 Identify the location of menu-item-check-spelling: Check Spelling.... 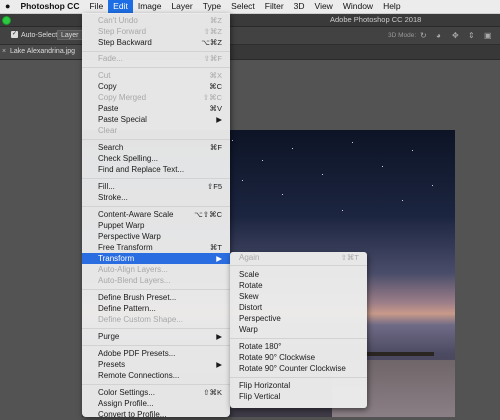
(156, 158).